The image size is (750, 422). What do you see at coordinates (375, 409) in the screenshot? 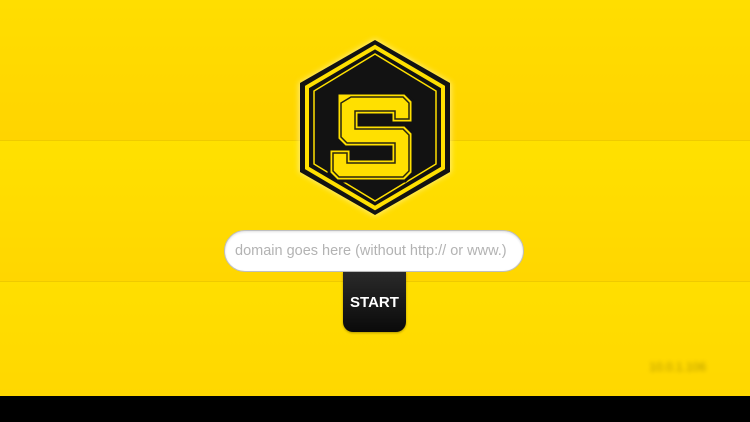
I see `bottom-letterbox-bar` at bounding box center [375, 409].